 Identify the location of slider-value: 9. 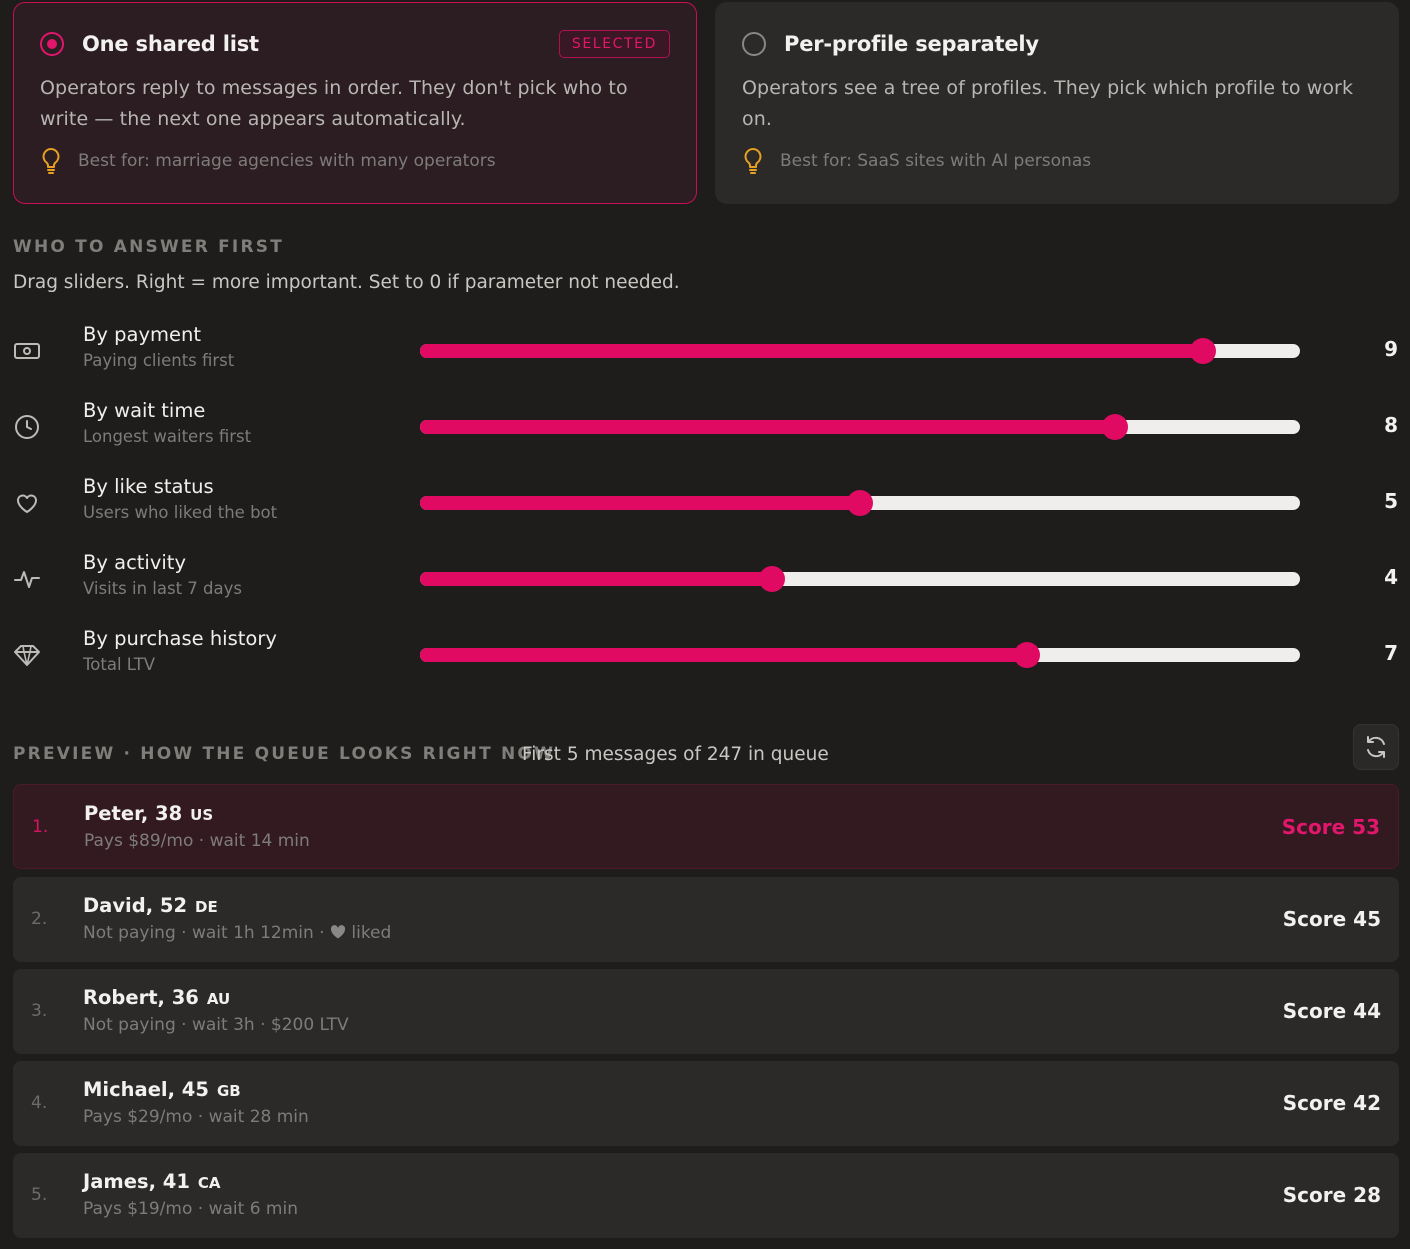
(1391, 349).